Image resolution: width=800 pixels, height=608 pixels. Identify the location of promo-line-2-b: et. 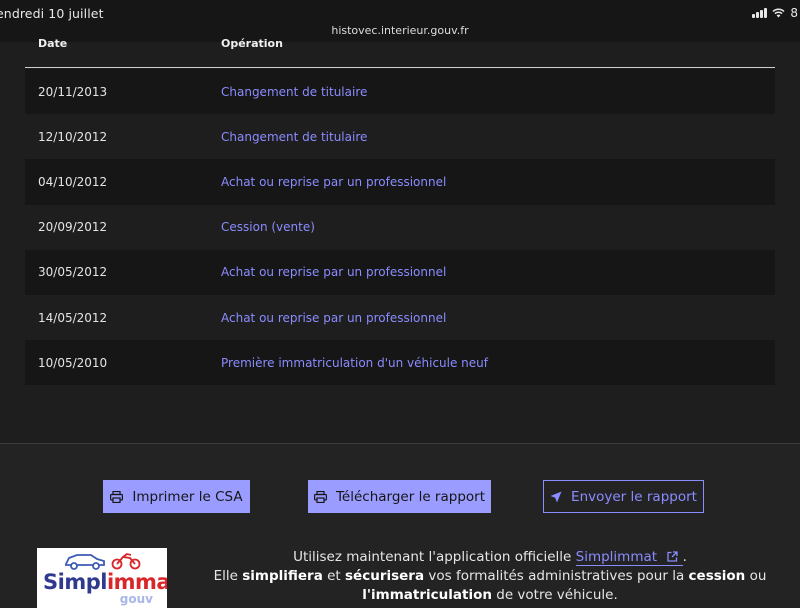
(334, 576).